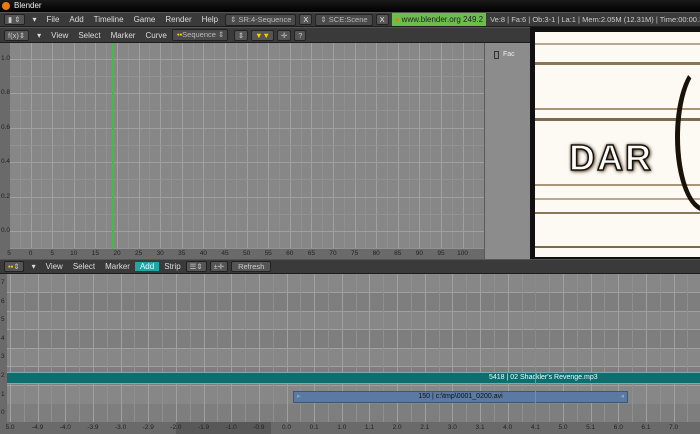 The height and width of the screenshot is (434, 700). I want to click on channel-checkbox, so click(496, 55).